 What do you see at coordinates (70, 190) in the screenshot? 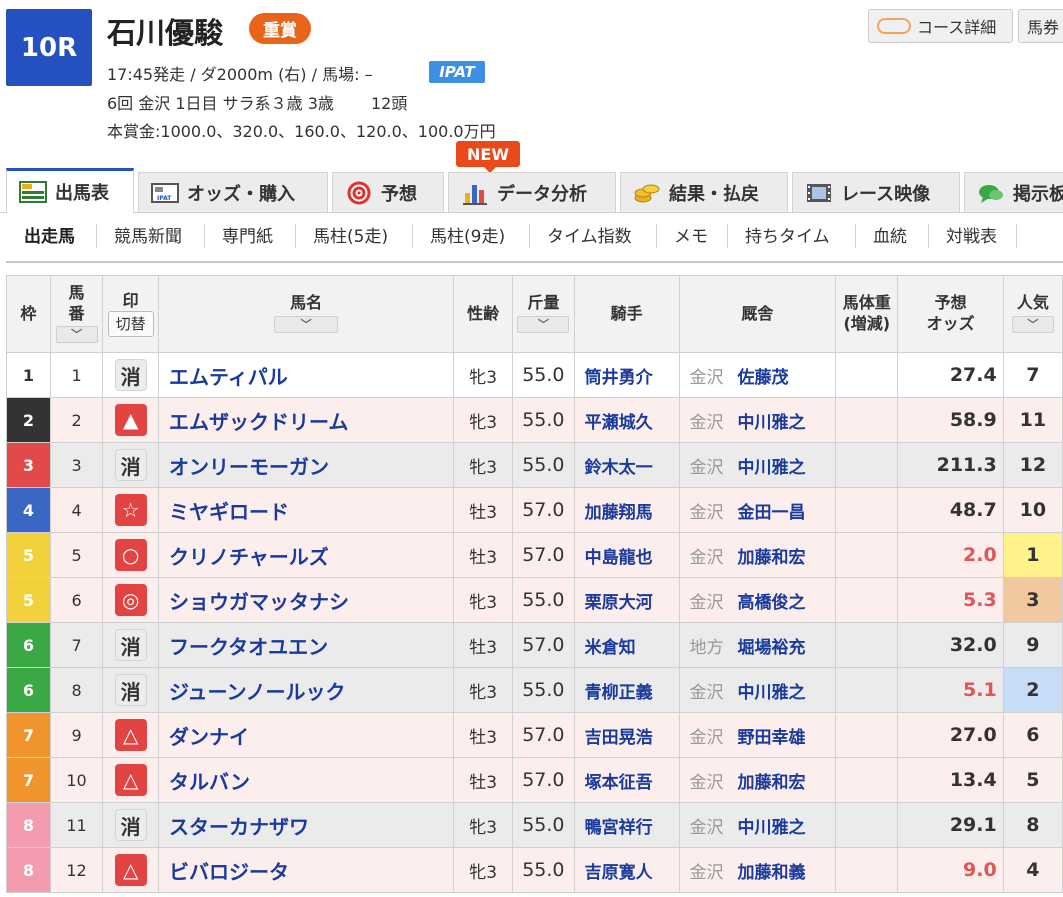
I see `tab-shutsubahyo: 出馬表` at bounding box center [70, 190].